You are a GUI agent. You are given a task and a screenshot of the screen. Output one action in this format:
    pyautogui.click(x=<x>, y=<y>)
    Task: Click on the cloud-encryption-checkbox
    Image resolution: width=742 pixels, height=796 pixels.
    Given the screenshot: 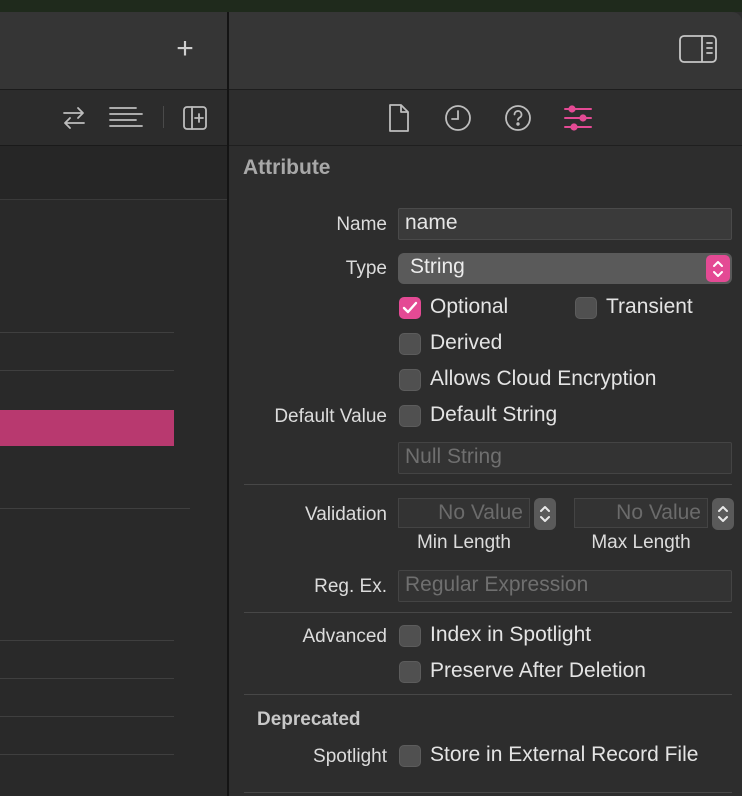 What is the action you would take?
    pyautogui.click(x=410, y=380)
    